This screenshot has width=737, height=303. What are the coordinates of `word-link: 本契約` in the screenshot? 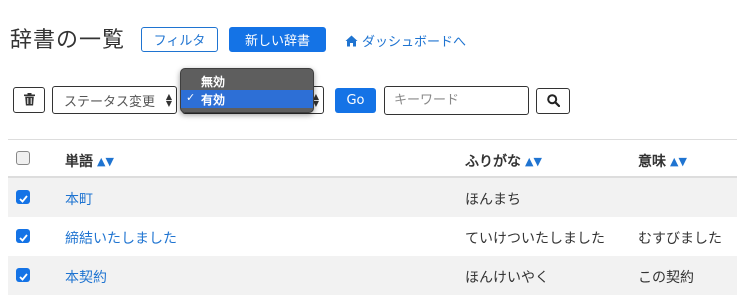 It's located at (86, 277).